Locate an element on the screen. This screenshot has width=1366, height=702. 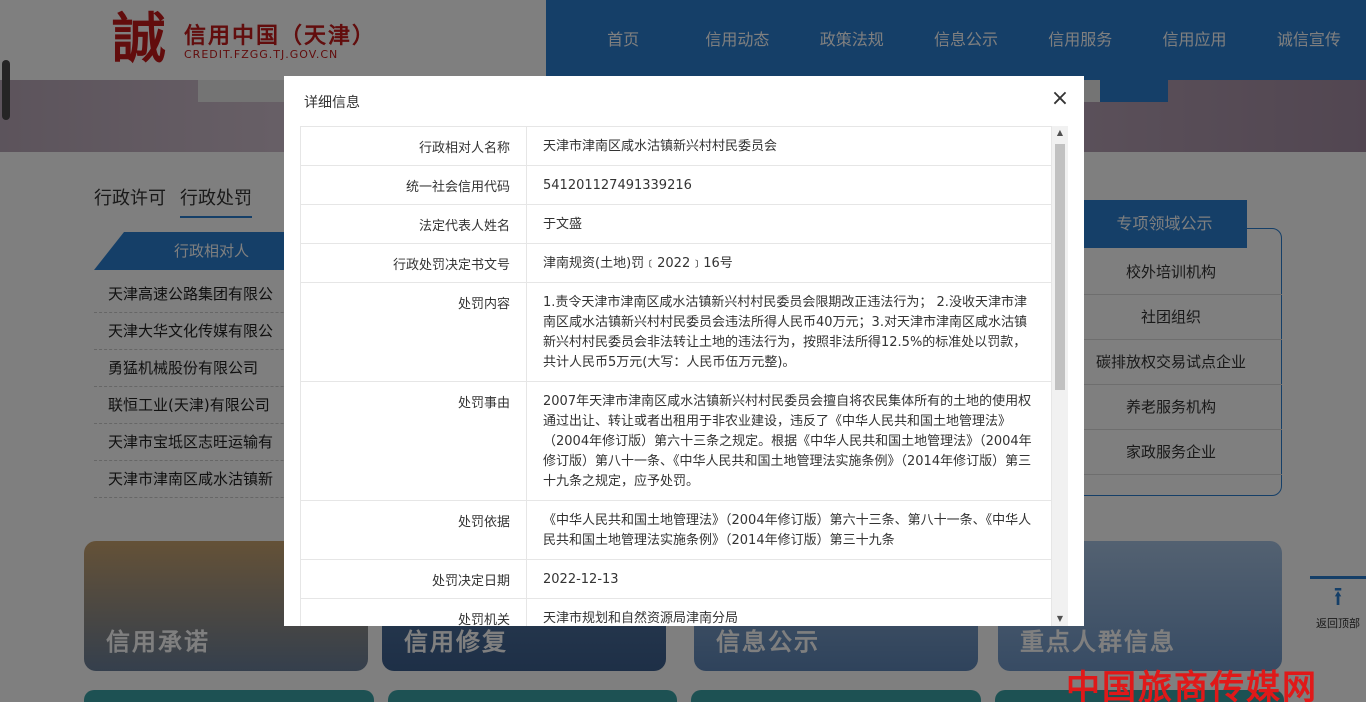
table-row: 行政处罚决定书文号 津南规资(土地)罚﹝2022﹞16号 is located at coordinates (676, 263).